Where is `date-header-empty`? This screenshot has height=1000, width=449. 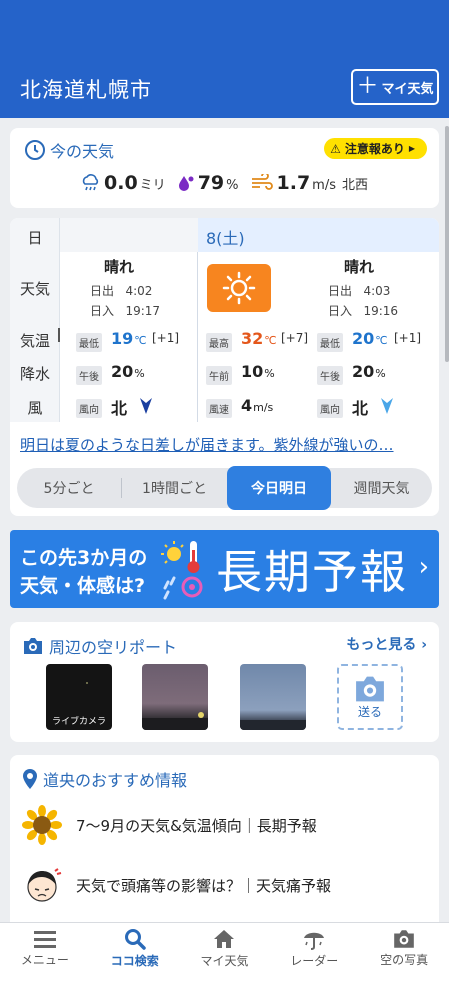 date-header-empty is located at coordinates (129, 235).